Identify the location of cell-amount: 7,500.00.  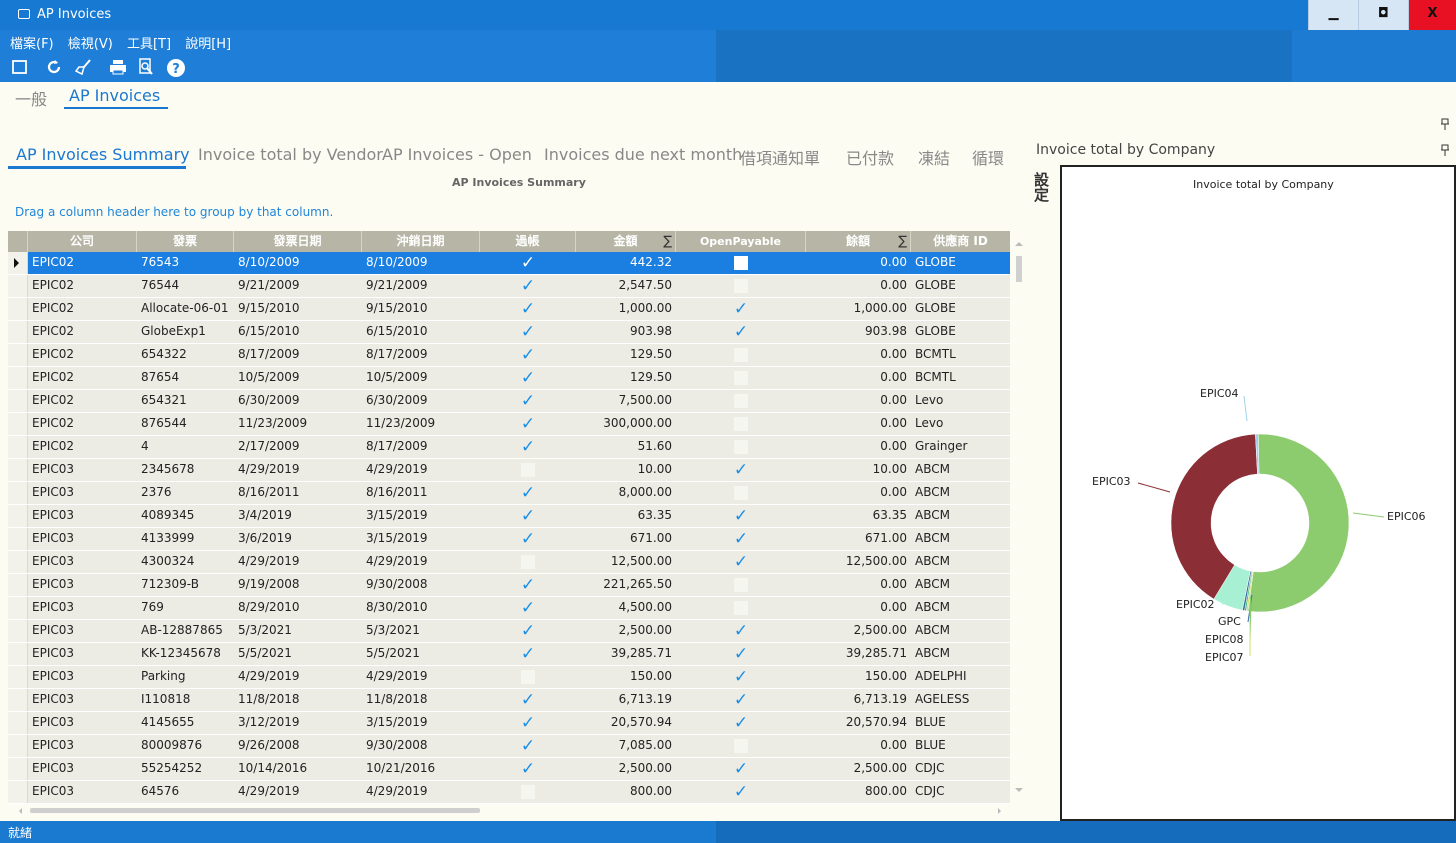
(626, 401).